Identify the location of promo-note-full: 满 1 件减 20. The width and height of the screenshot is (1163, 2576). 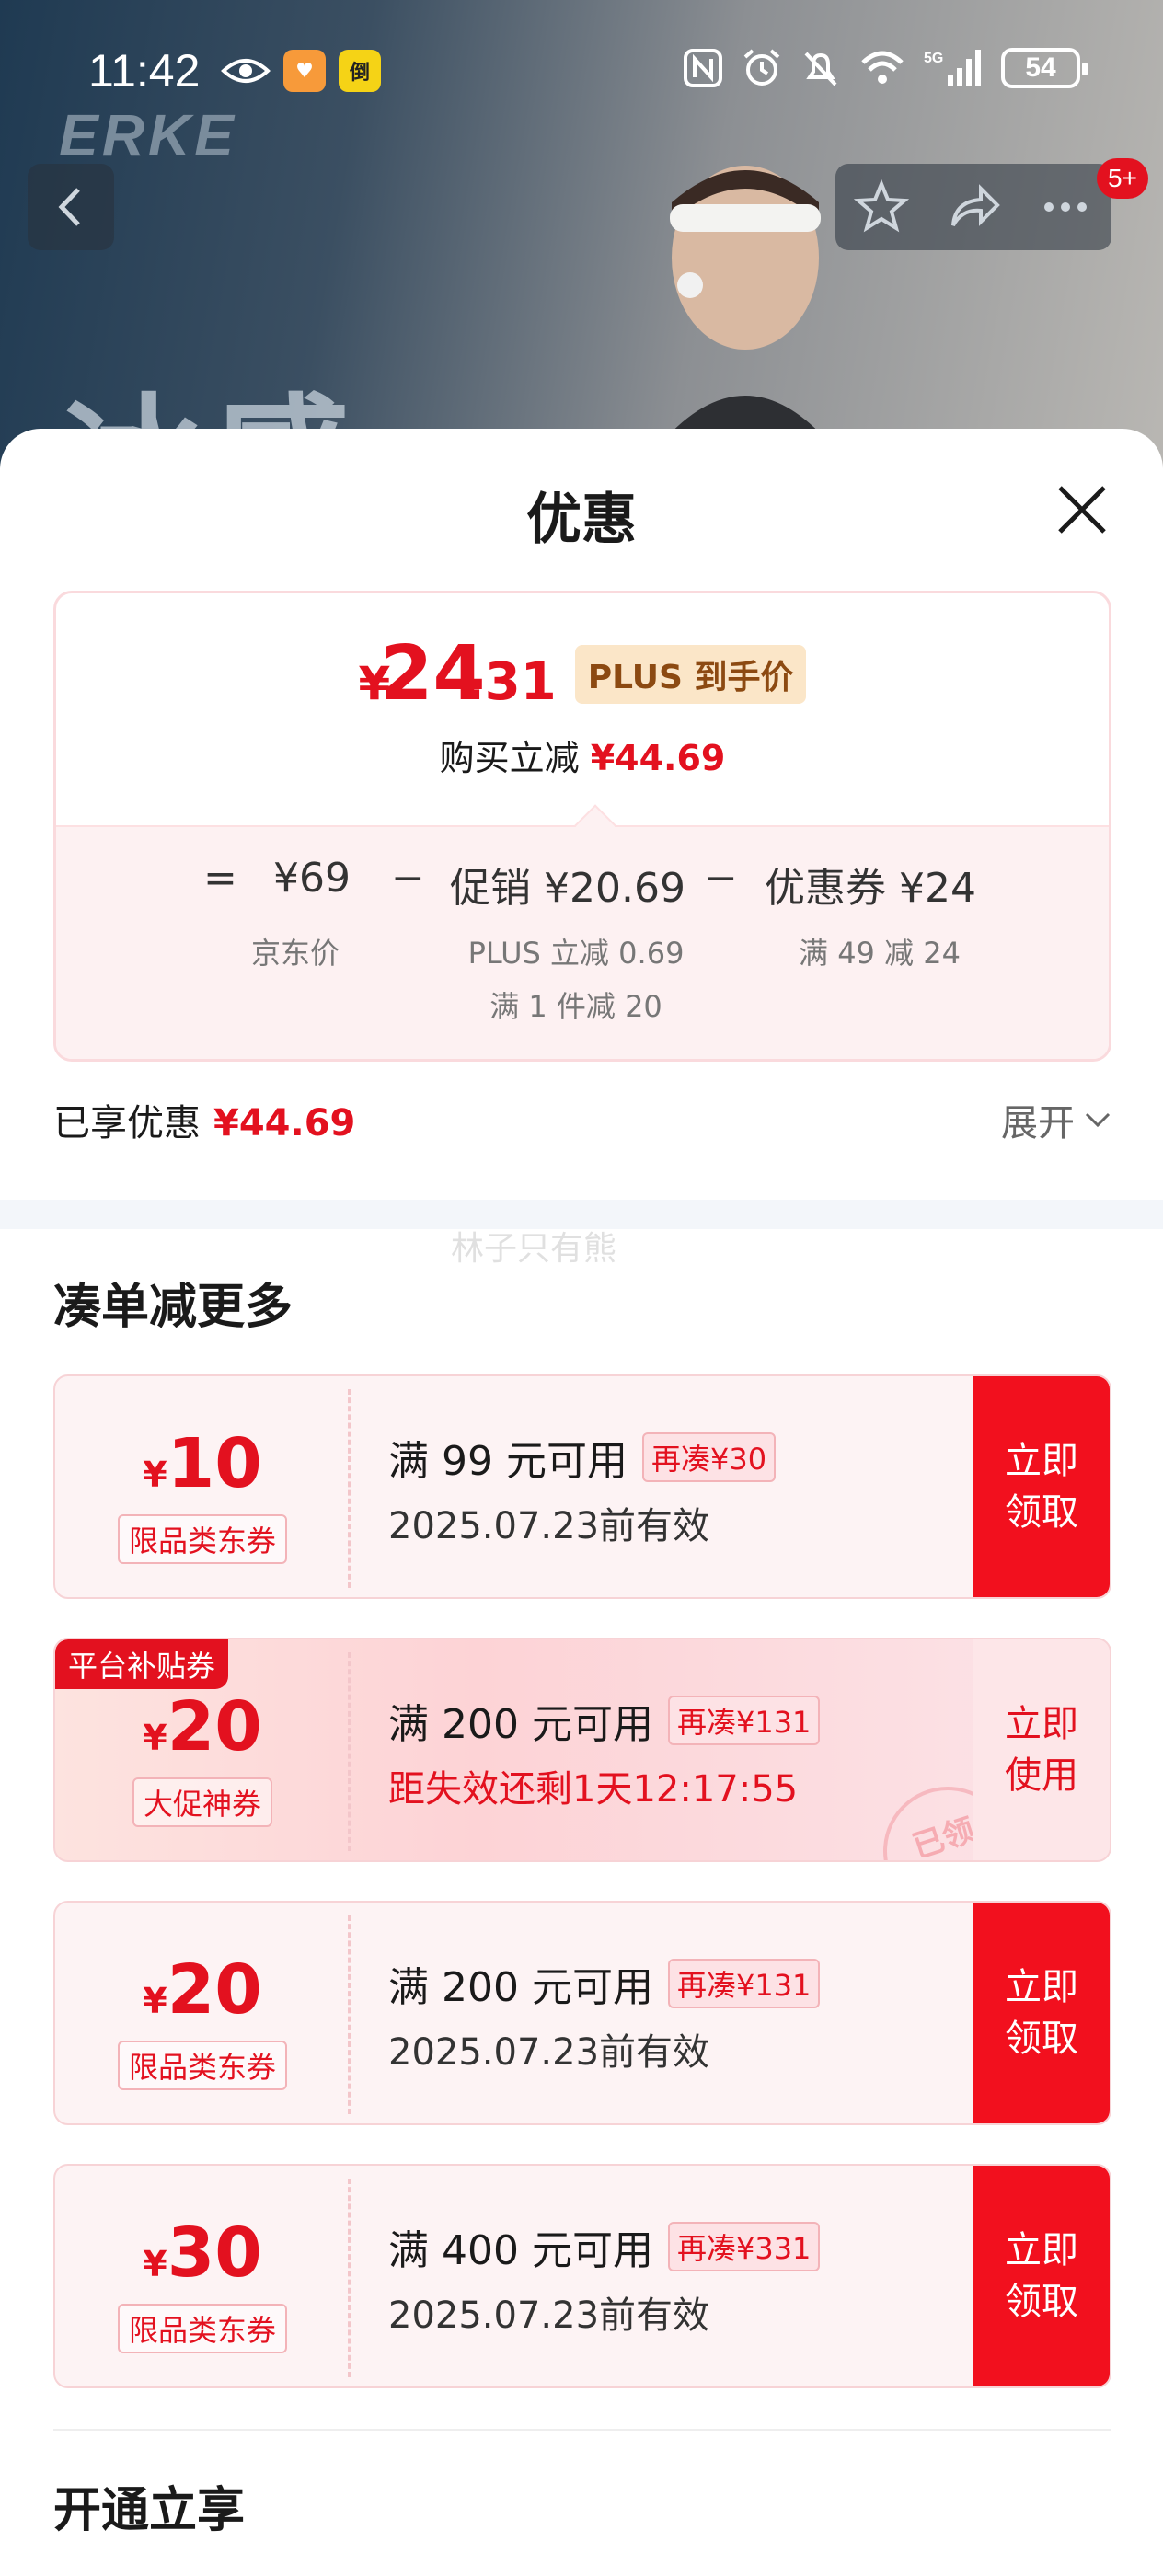
(575, 1006).